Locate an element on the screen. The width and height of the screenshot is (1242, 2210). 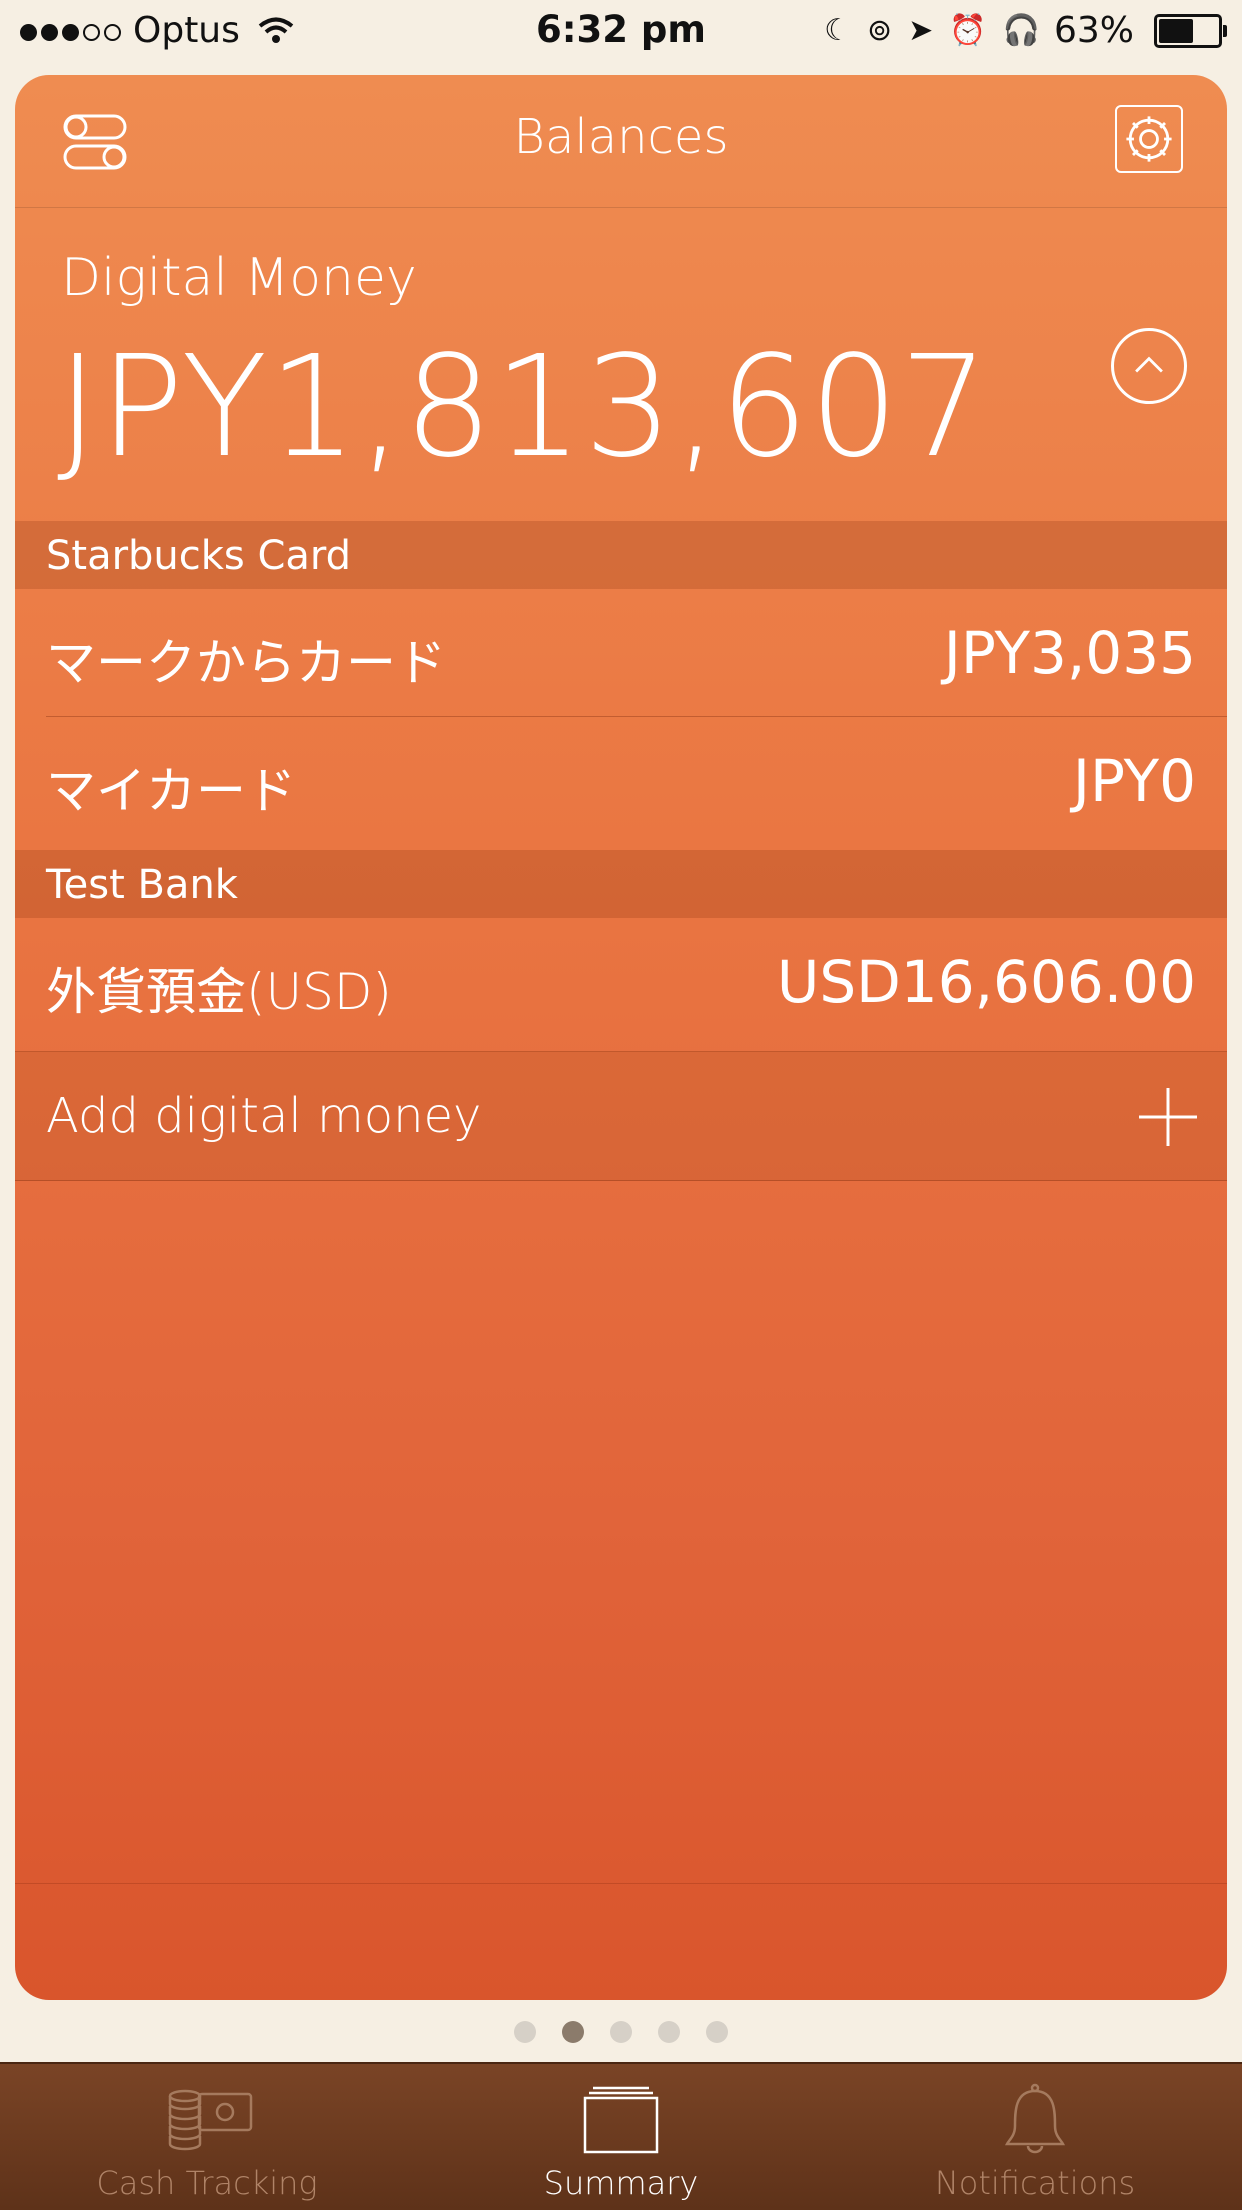
page-indicator is located at coordinates (621, 2034).